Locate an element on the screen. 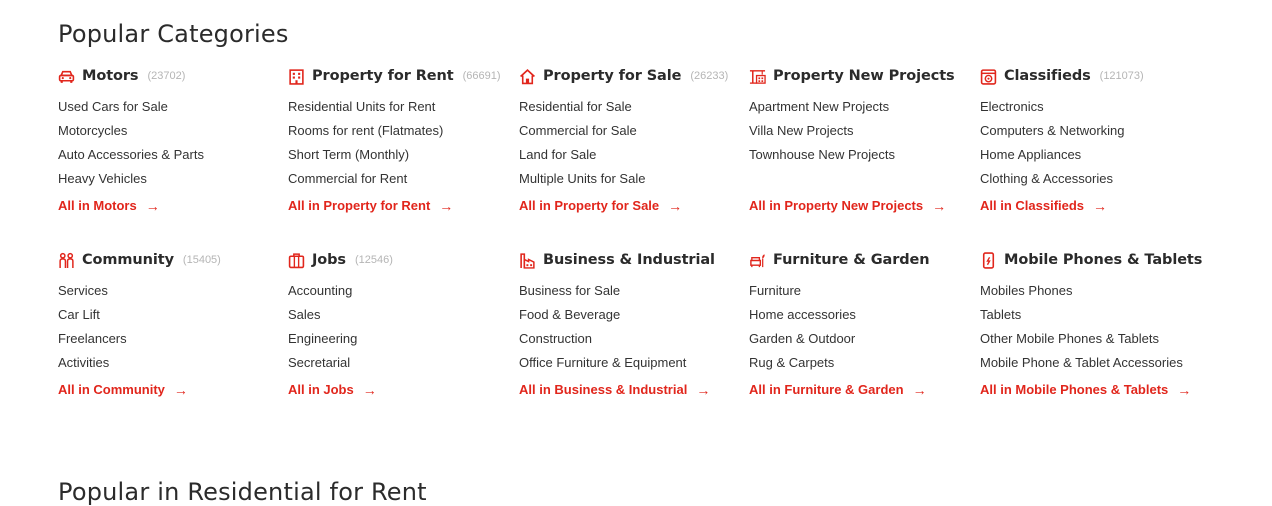 The image size is (1272, 506). subcategory-link: Villa New Projects is located at coordinates (822, 131).